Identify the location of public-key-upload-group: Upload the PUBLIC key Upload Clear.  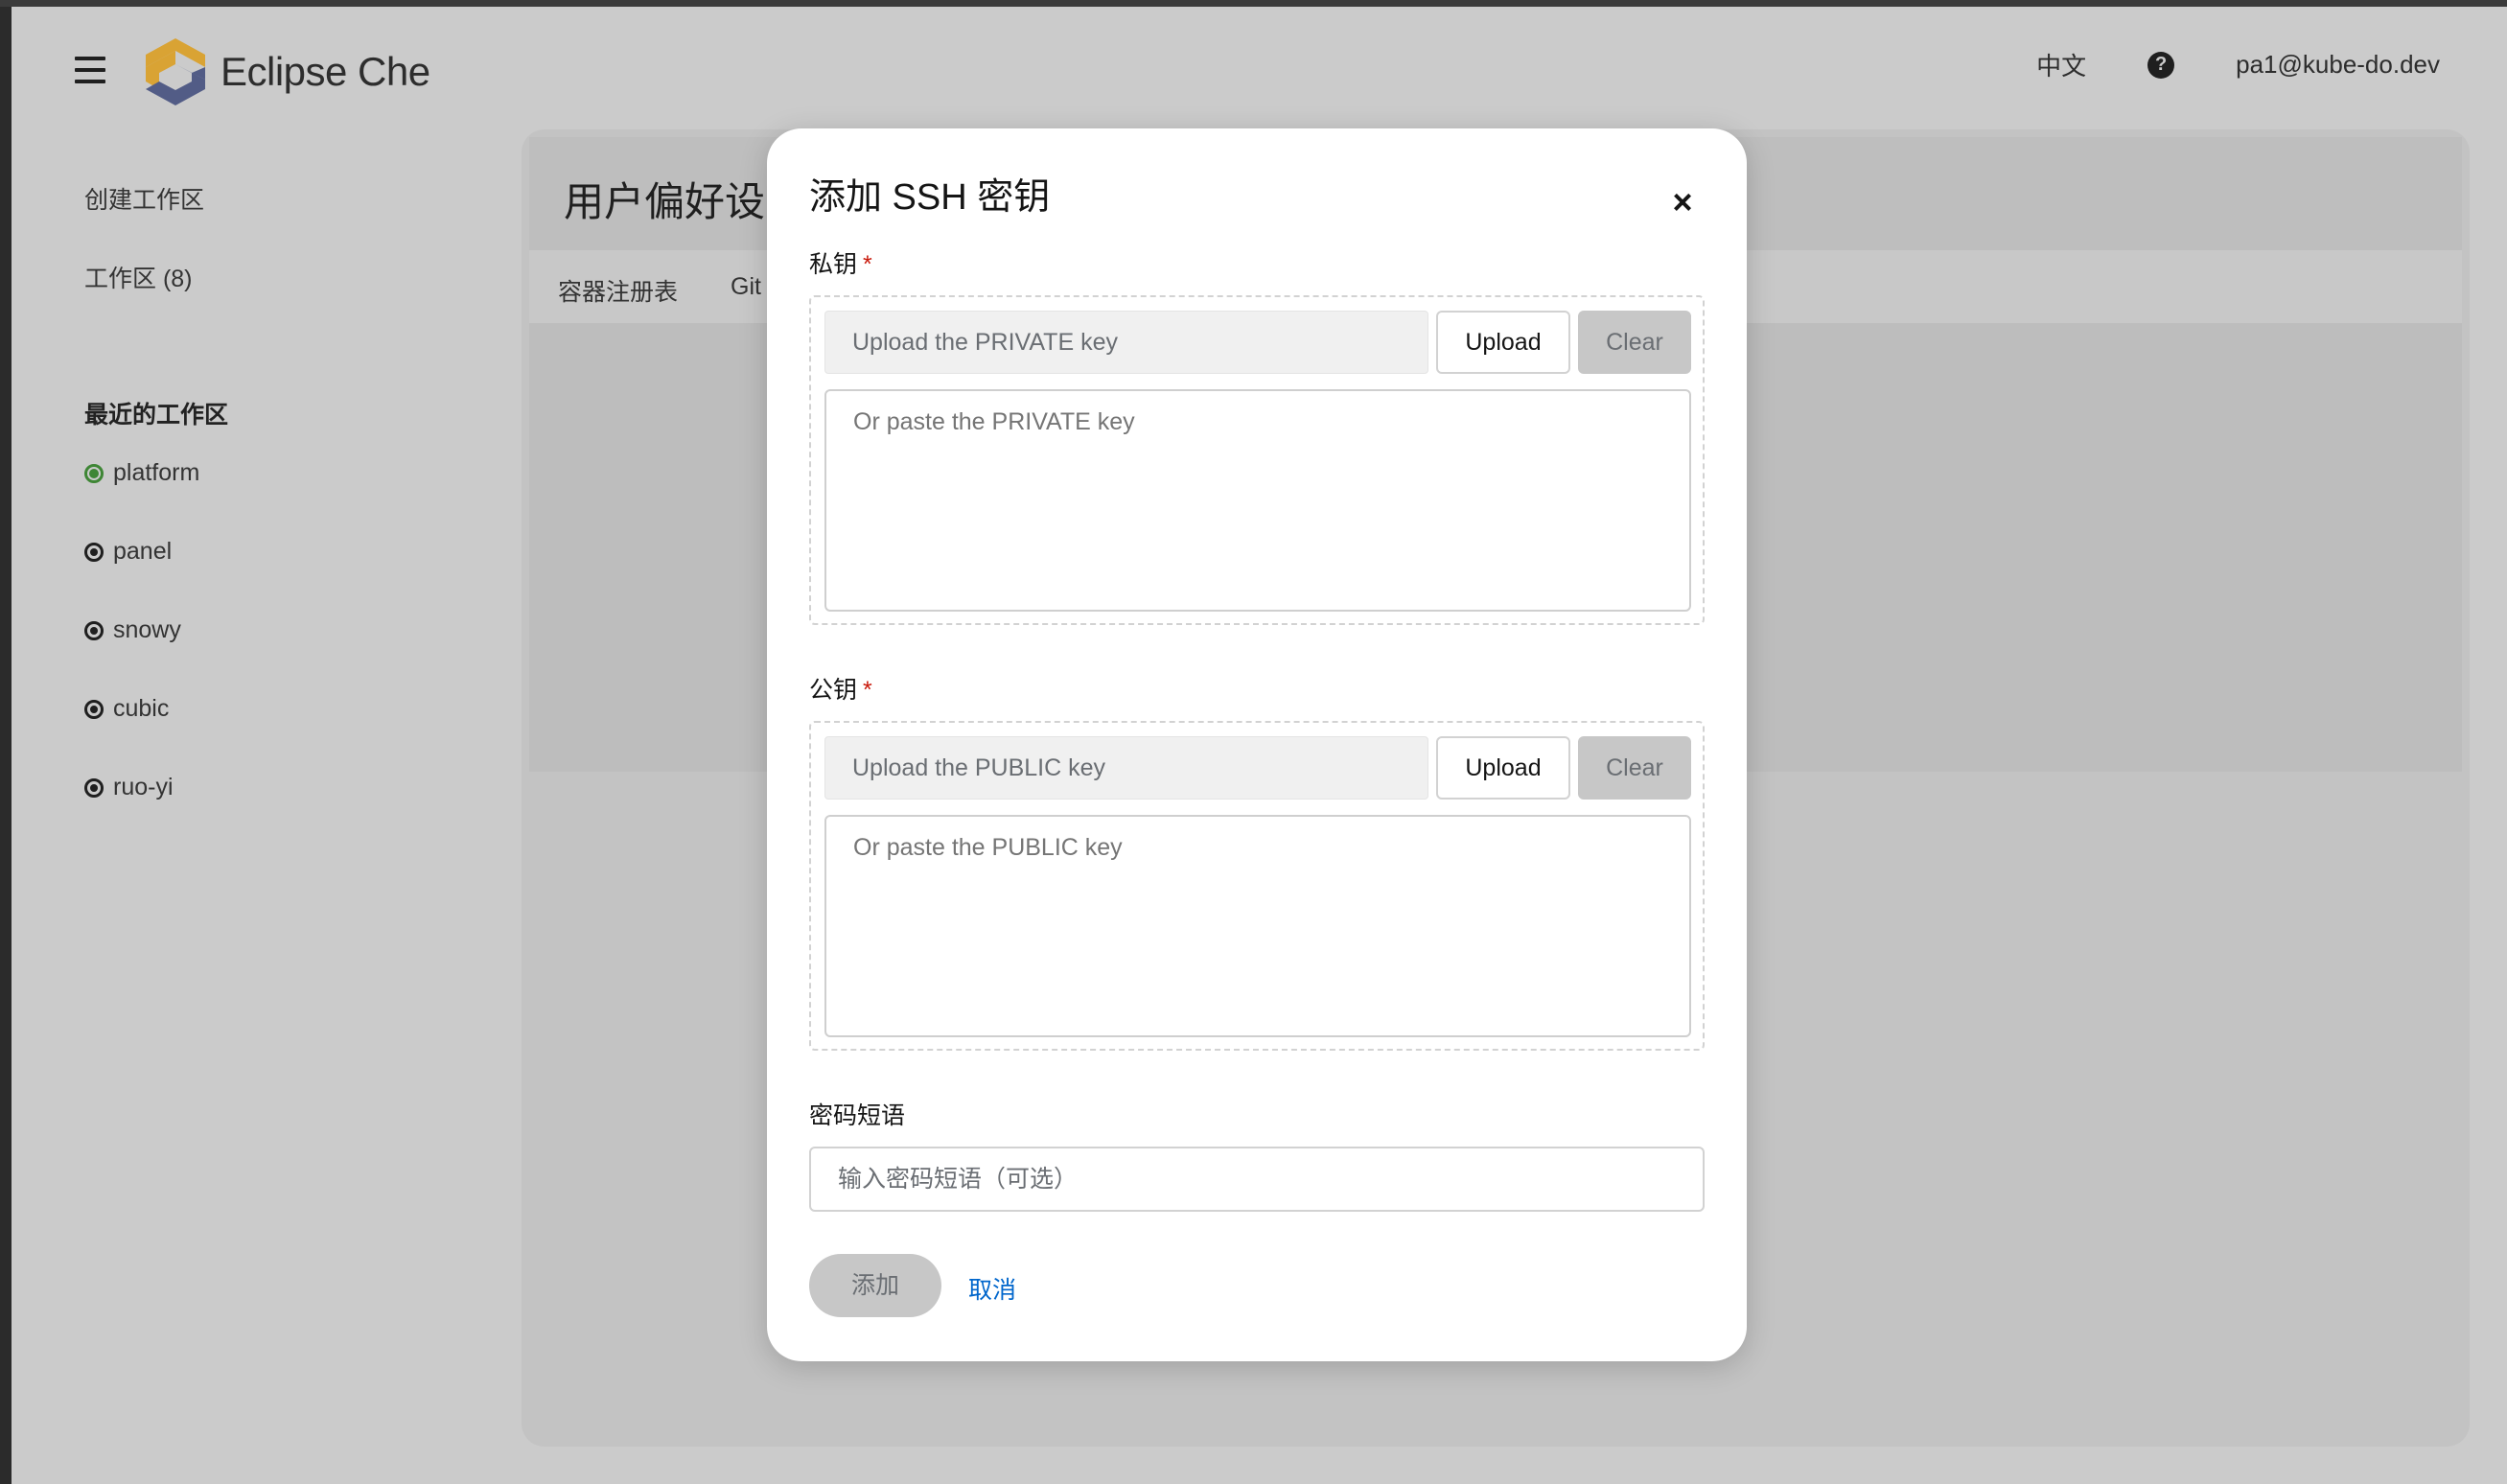
(1257, 886).